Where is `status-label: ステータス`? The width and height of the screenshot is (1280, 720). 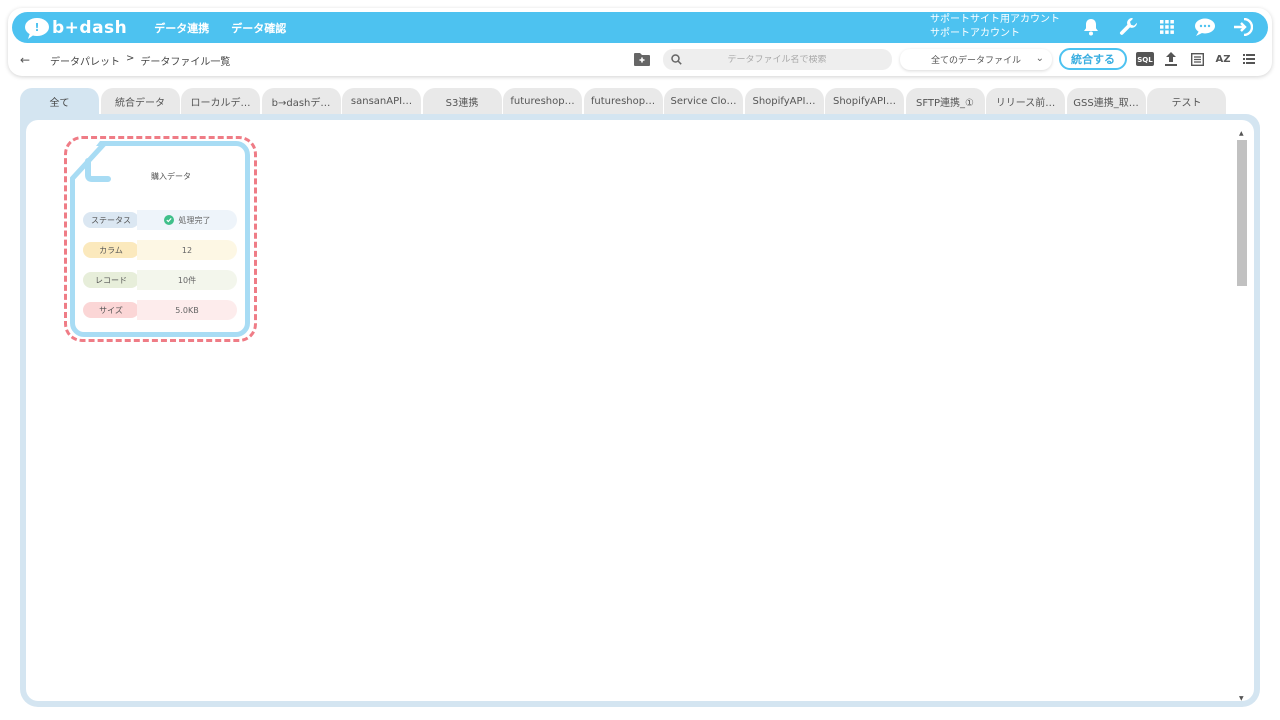 status-label: ステータス is located at coordinates (111, 220).